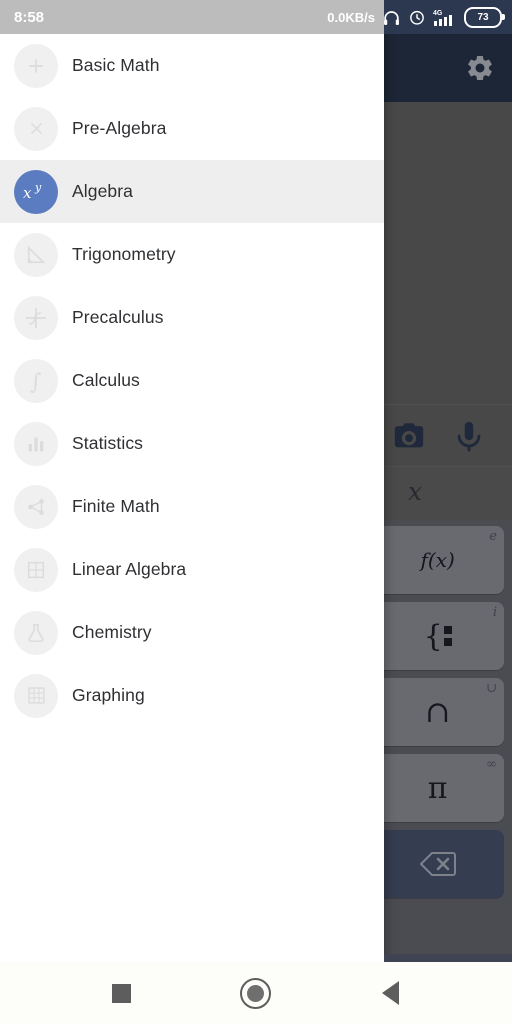 Image resolution: width=512 pixels, height=1024 pixels. What do you see at coordinates (438, 13) in the screenshot?
I see `svg-text: 4G` at bounding box center [438, 13].